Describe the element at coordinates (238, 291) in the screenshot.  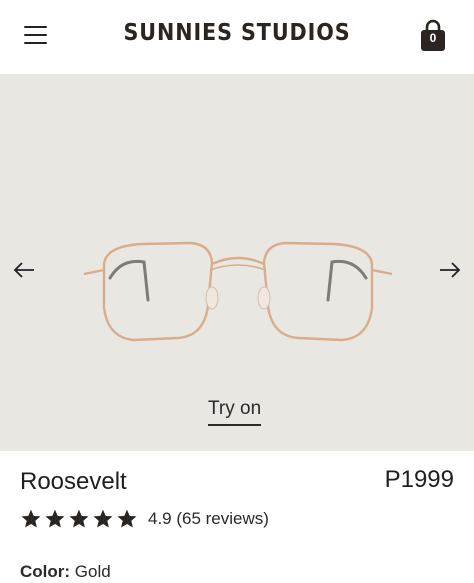
I see `product-image` at that location.